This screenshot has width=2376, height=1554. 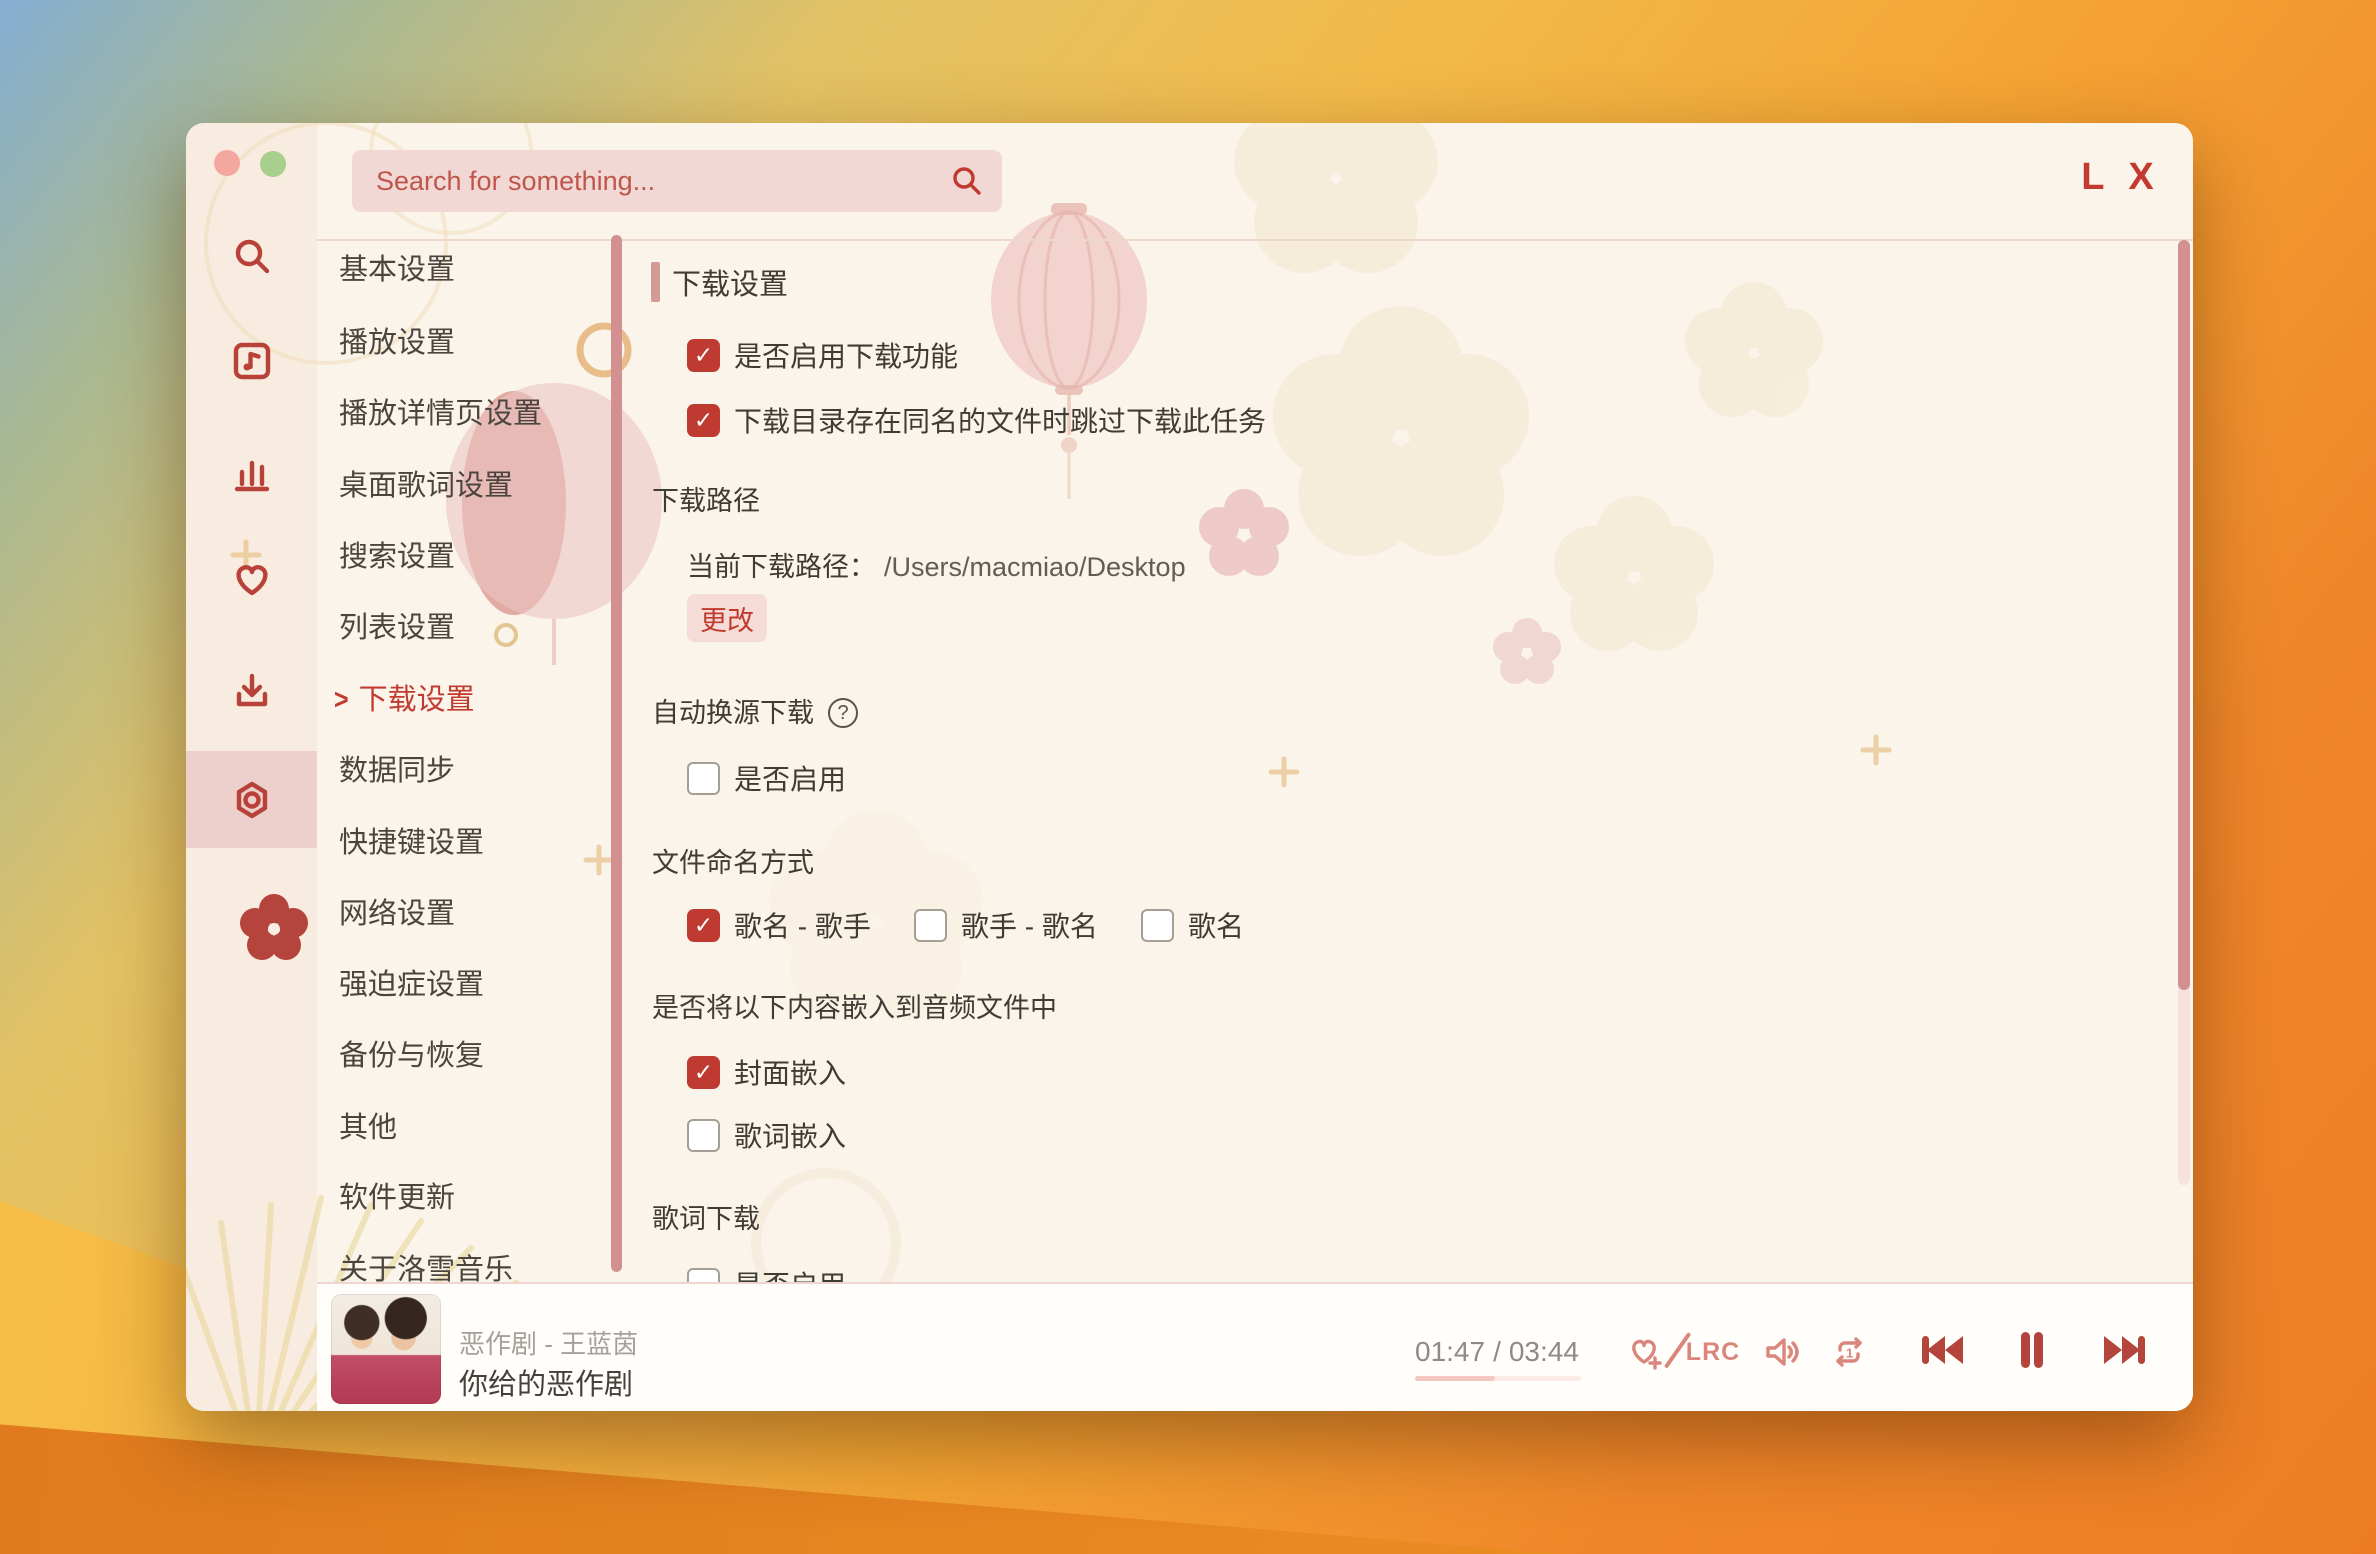 I want to click on current-path-value: /Users/macmiao/Desktop, so click(x=1035, y=567).